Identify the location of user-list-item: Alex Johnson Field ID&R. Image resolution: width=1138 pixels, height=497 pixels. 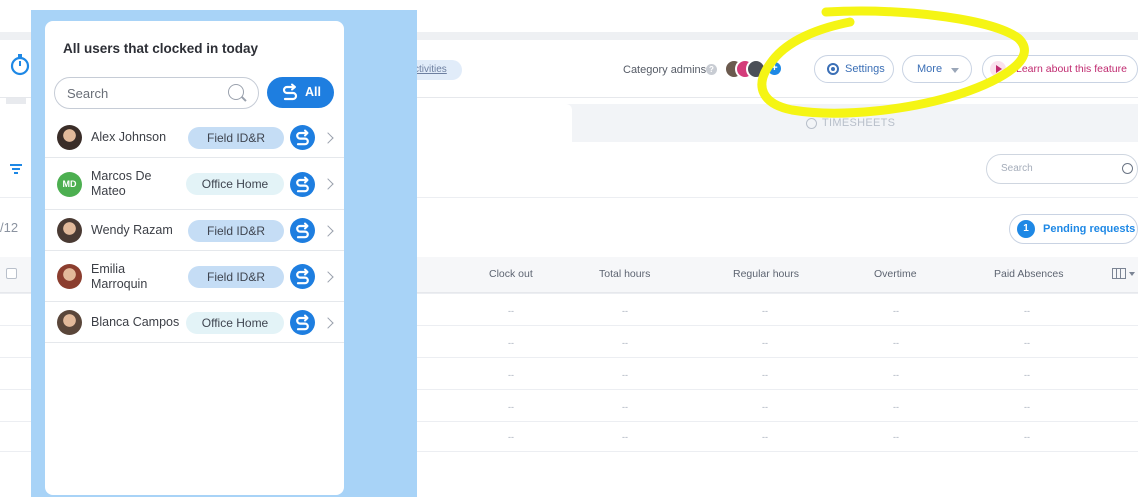
(194, 137).